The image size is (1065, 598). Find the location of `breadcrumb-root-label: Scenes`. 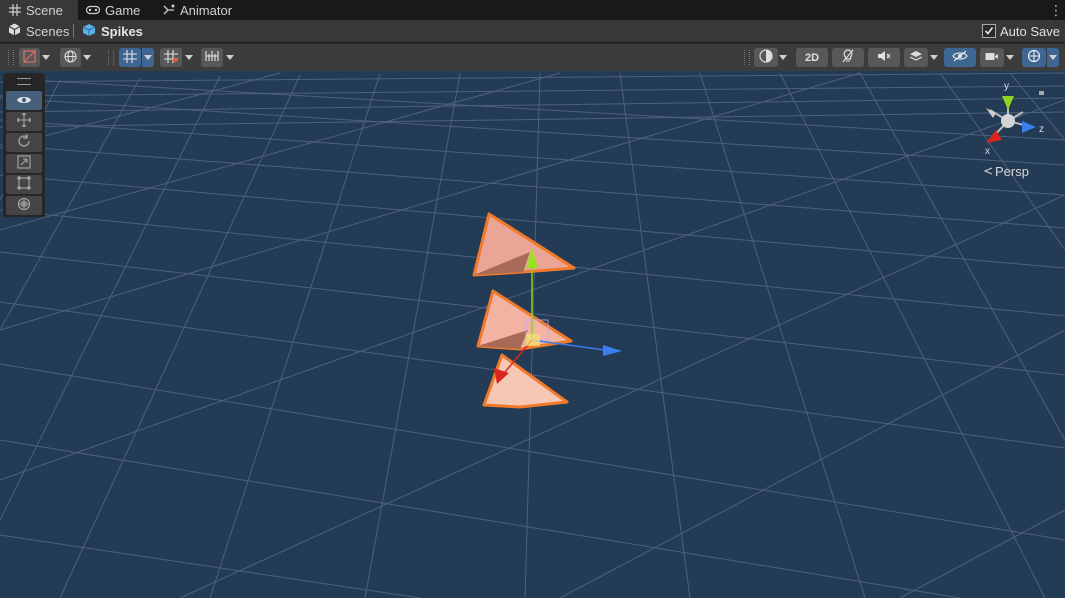

breadcrumb-root-label: Scenes is located at coordinates (48, 31).